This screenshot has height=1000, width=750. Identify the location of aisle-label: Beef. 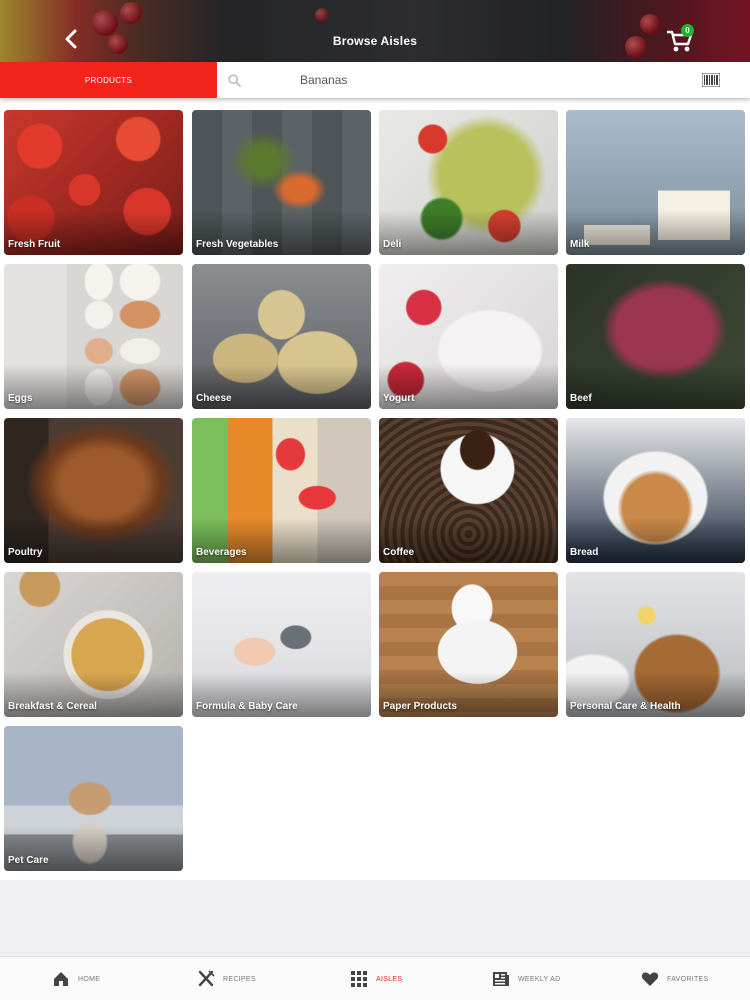
(581, 398).